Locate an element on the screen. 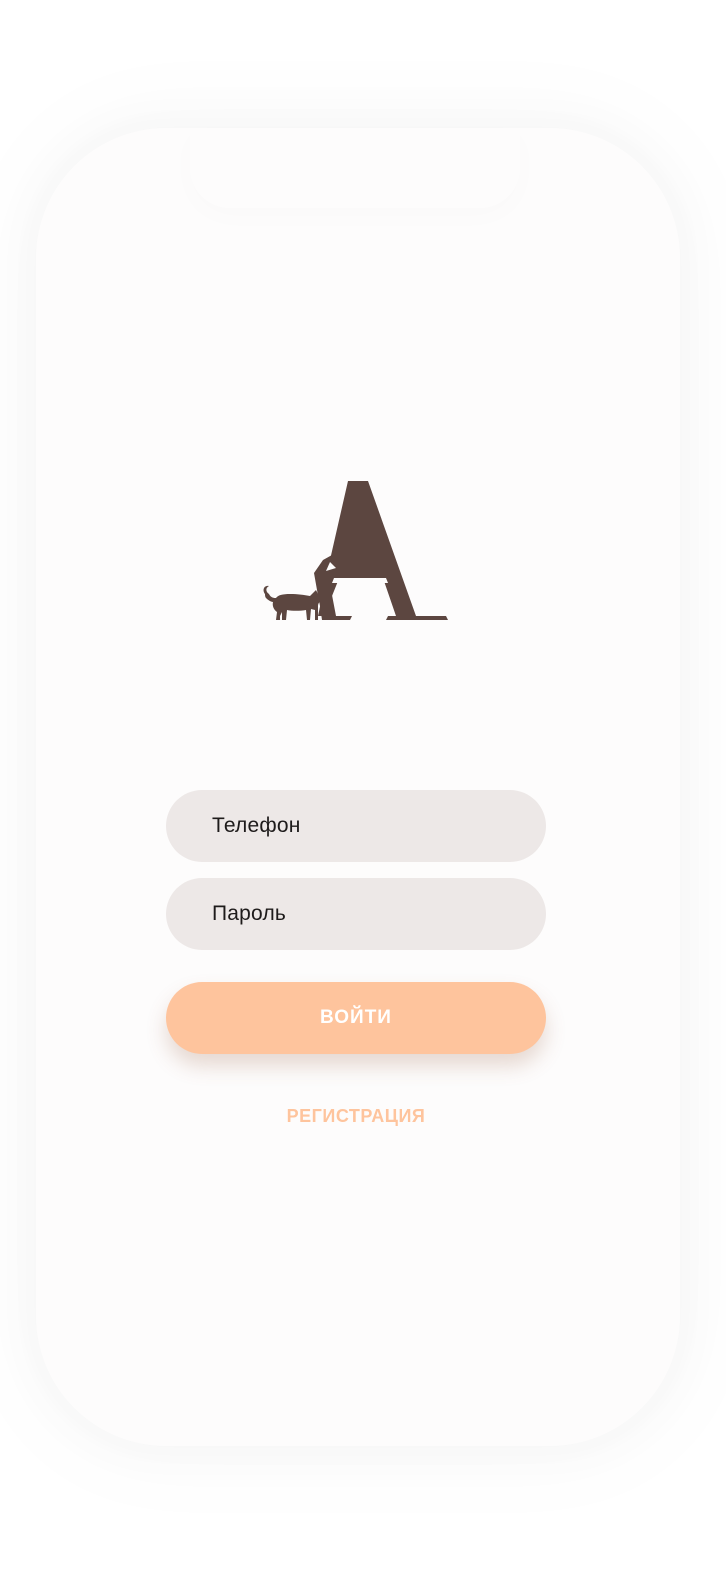  app-logo is located at coordinates (355, 550).